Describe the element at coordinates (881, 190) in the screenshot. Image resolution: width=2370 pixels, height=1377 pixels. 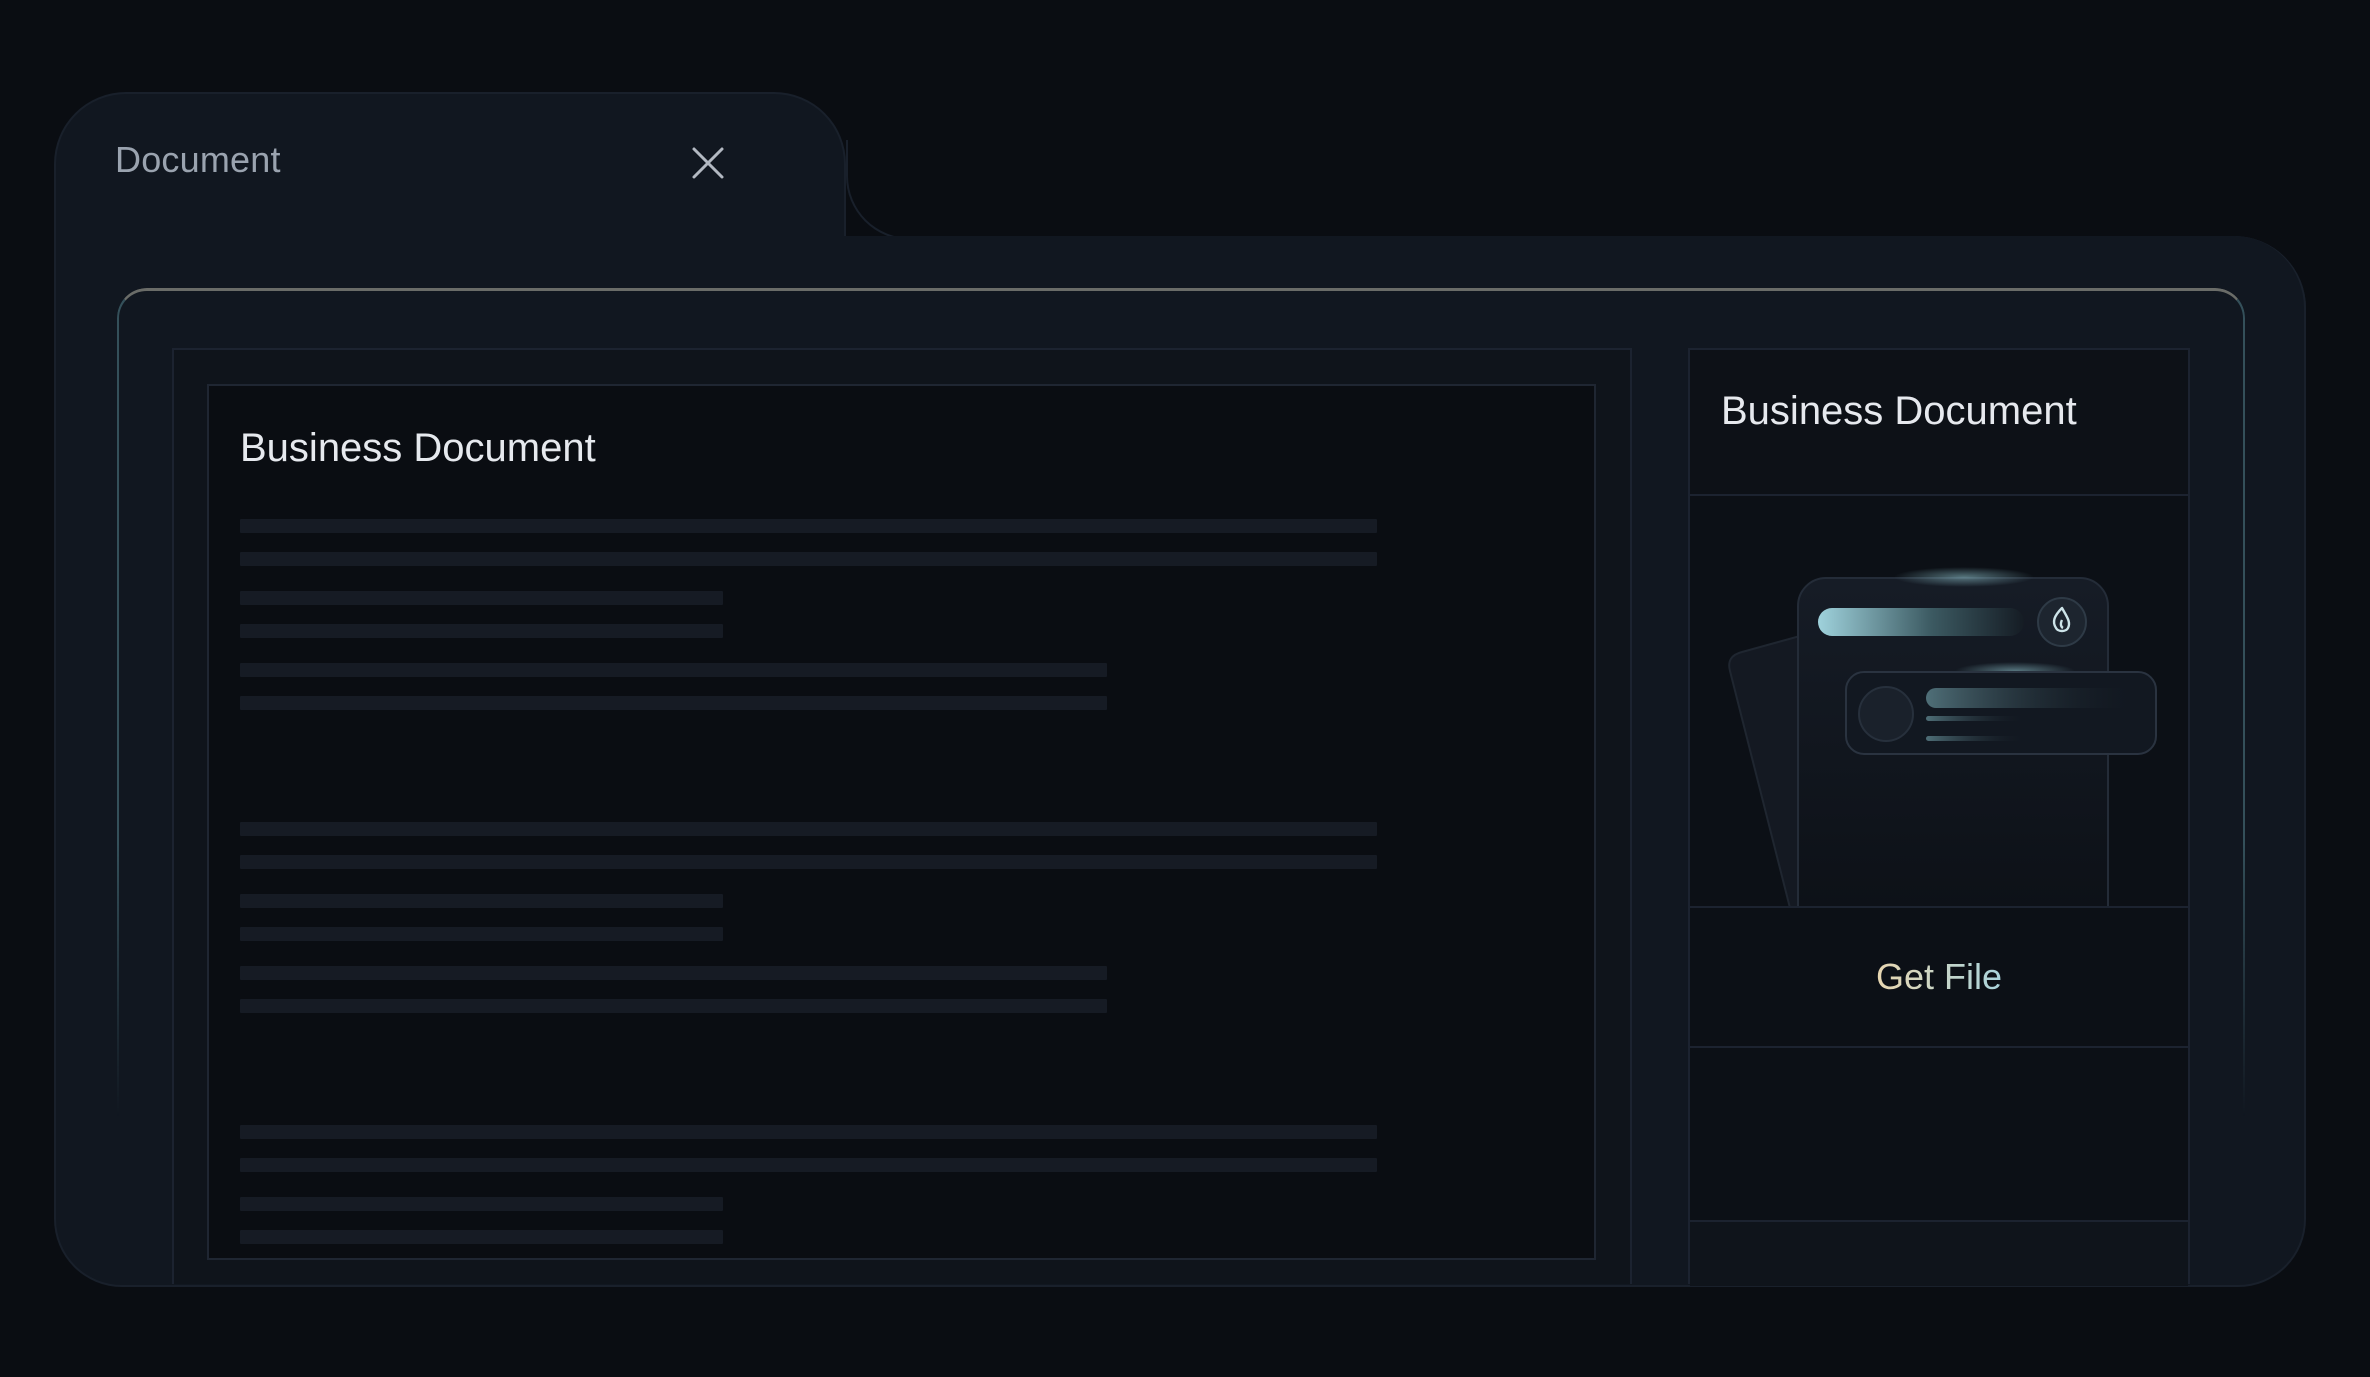
I see `window-tab-notch` at that location.